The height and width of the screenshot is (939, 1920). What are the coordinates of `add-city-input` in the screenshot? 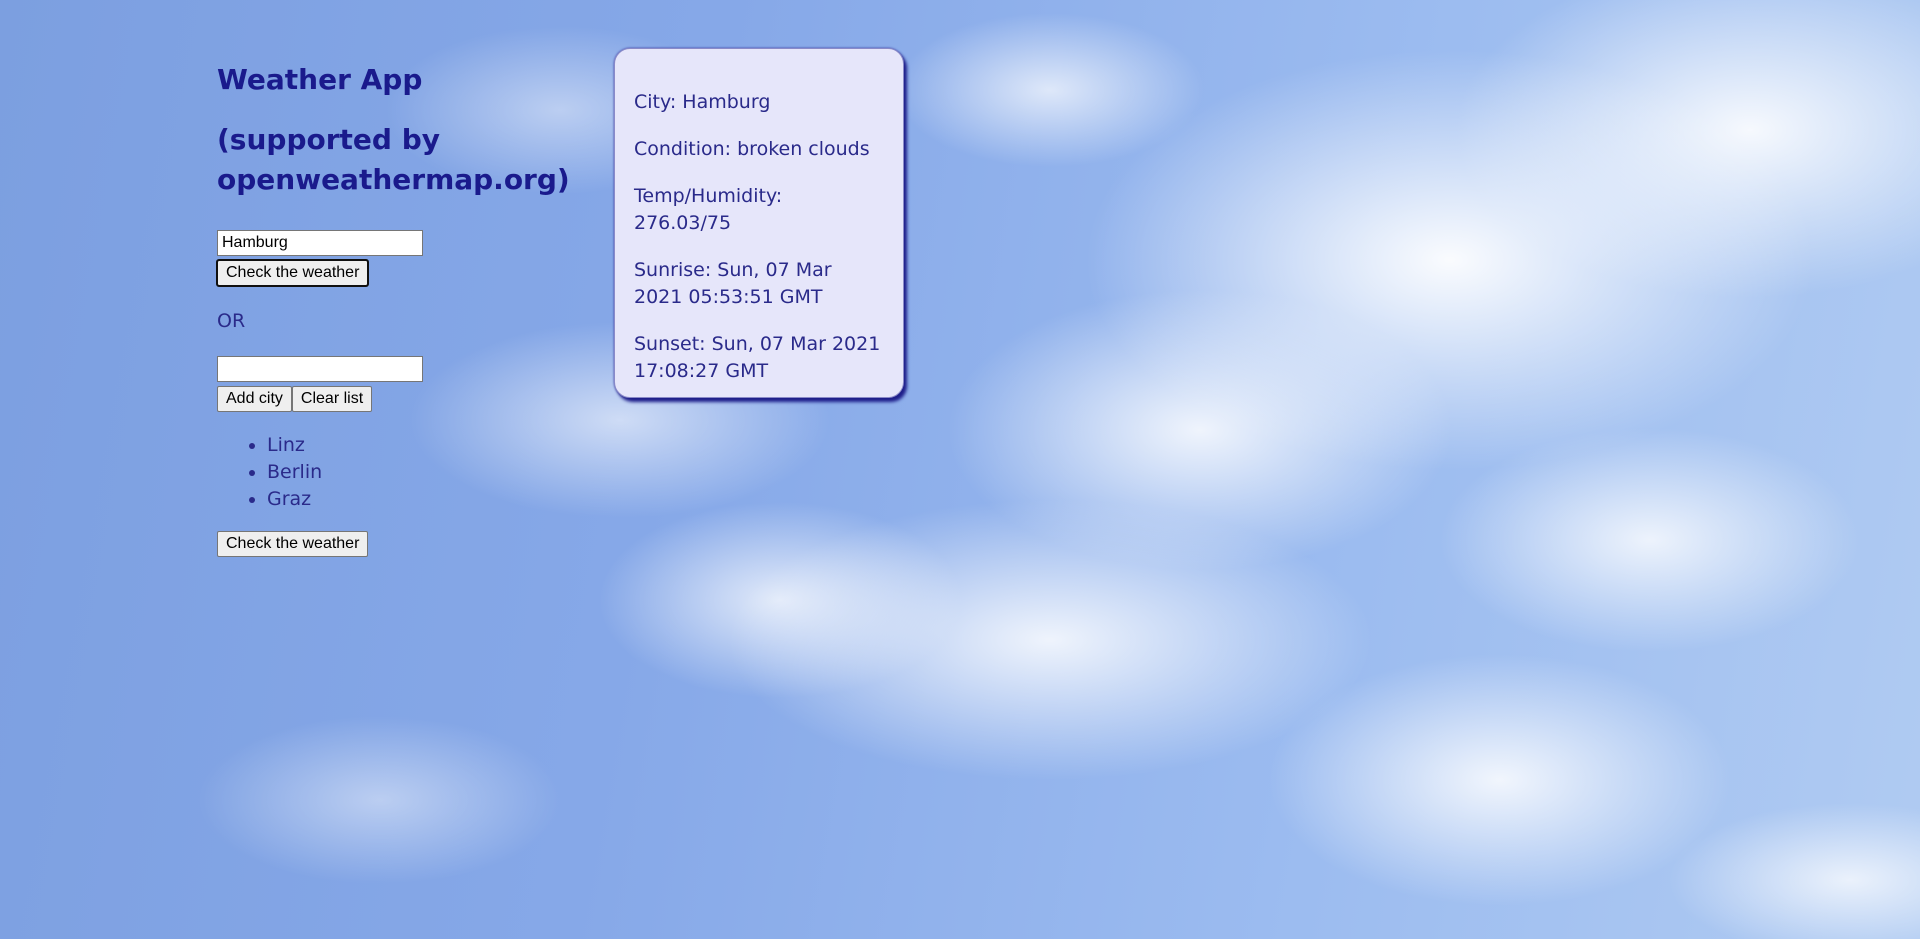 It's located at (320, 369).